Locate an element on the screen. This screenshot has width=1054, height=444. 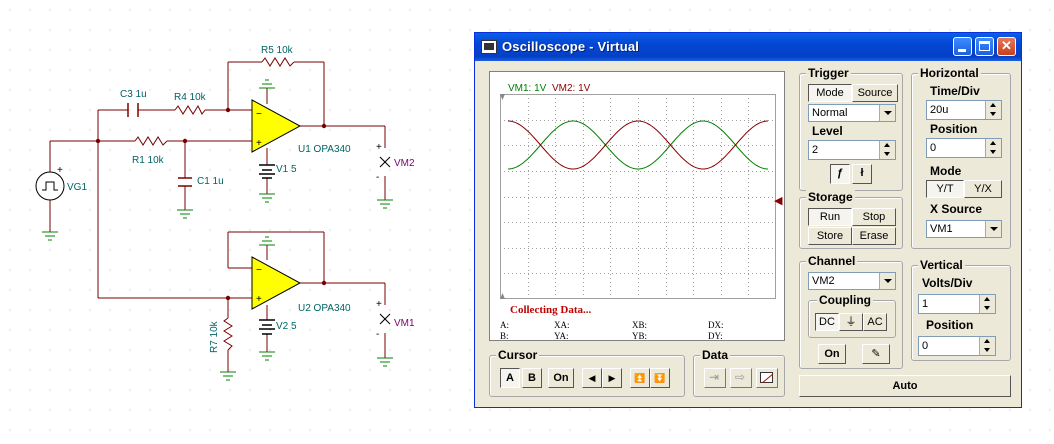
mode-yt-button: Y/T is located at coordinates (945, 189).